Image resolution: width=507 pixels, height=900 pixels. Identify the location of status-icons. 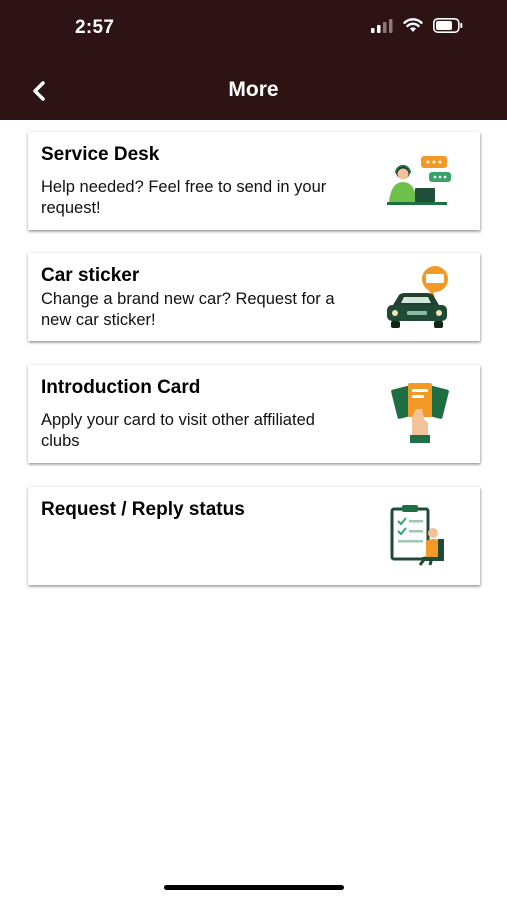
(417, 25).